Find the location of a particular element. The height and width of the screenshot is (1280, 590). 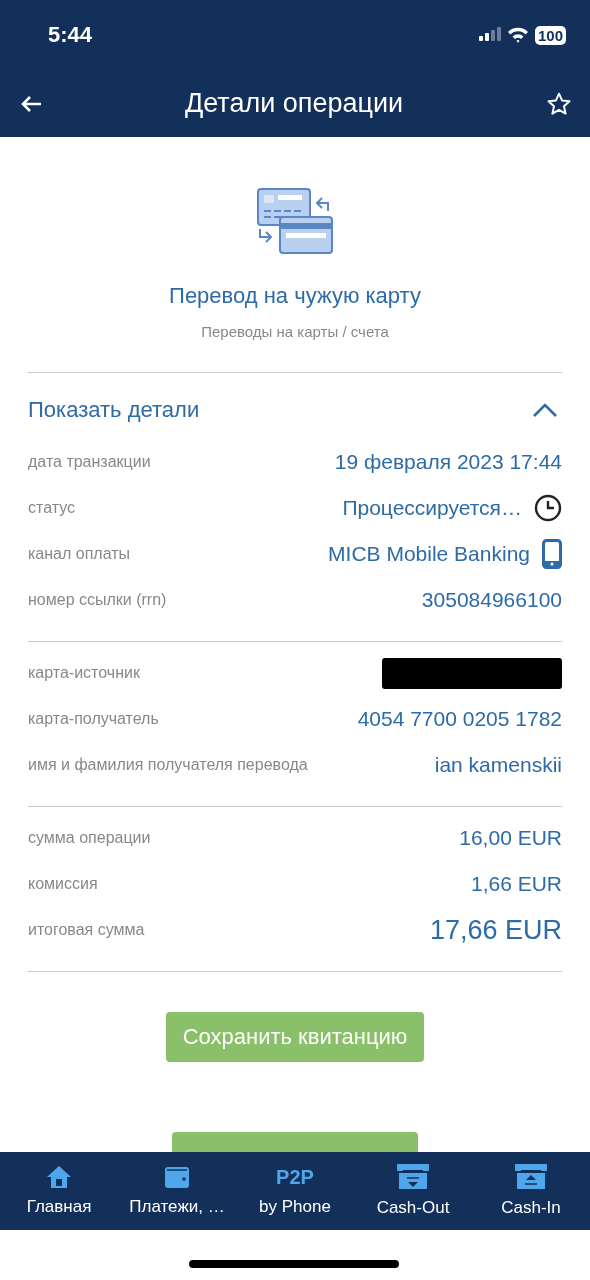

back-arrow-icon is located at coordinates (31, 103).